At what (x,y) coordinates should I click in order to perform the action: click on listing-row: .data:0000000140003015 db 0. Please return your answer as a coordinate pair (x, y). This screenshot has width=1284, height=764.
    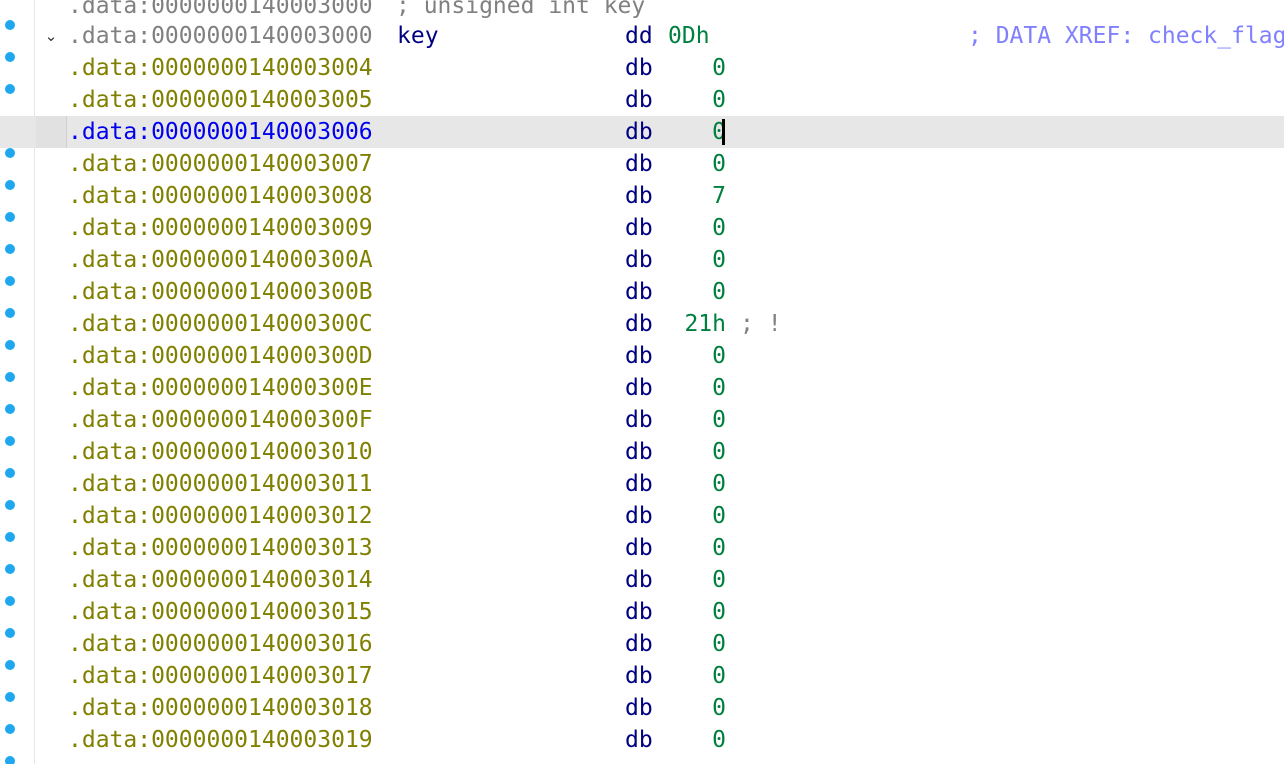
    Looking at the image, I should click on (642, 612).